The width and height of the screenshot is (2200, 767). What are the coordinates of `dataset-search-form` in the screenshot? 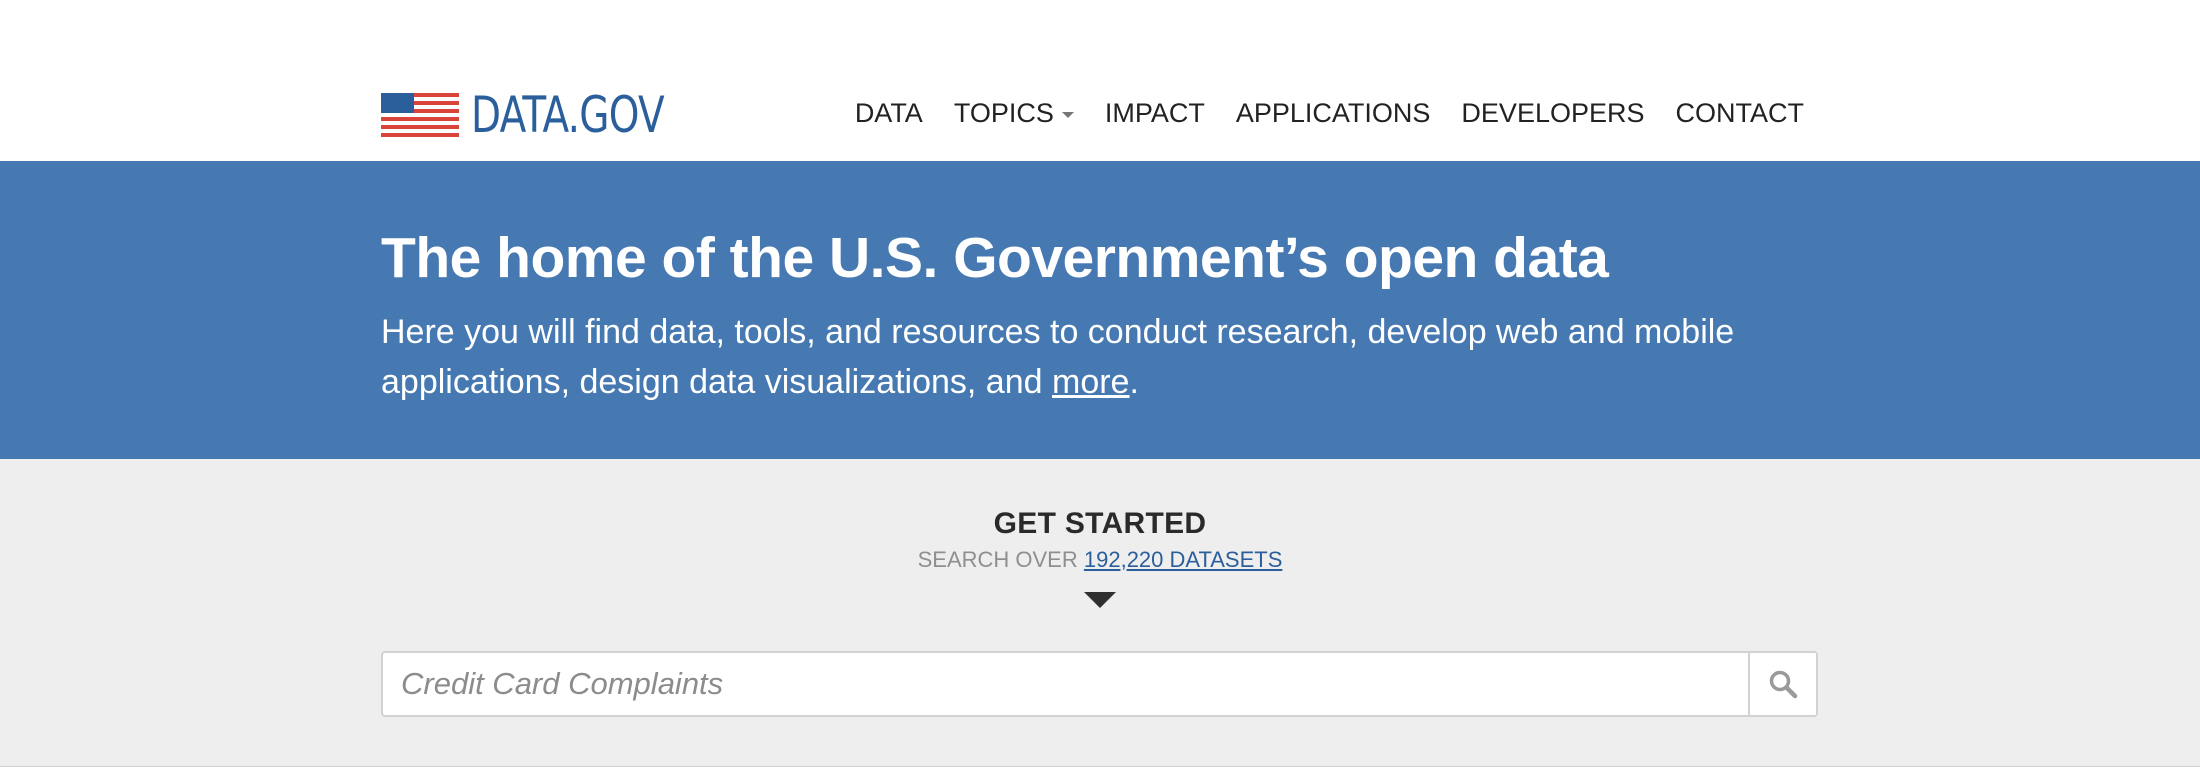 It's located at (1099, 684).